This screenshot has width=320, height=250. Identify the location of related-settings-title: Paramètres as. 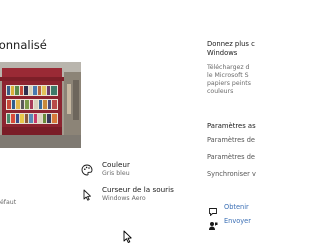
(231, 126).